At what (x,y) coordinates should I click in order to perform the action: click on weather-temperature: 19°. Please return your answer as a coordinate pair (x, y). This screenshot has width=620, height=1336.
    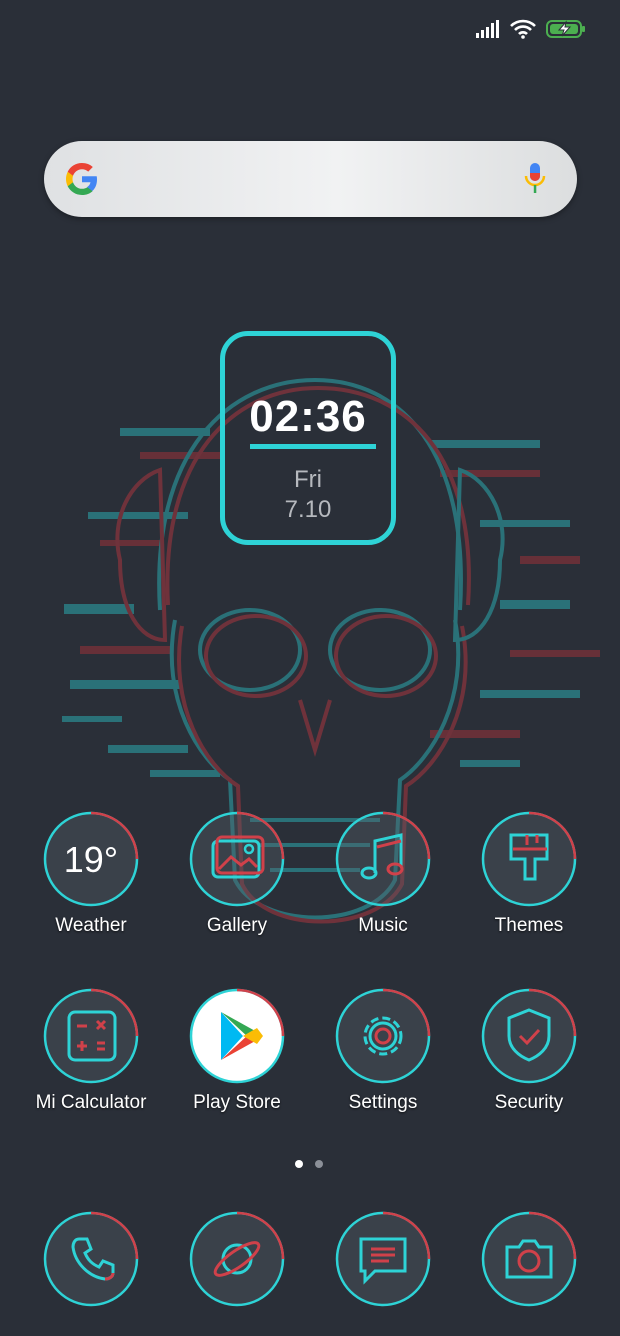
    Looking at the image, I should click on (91, 859).